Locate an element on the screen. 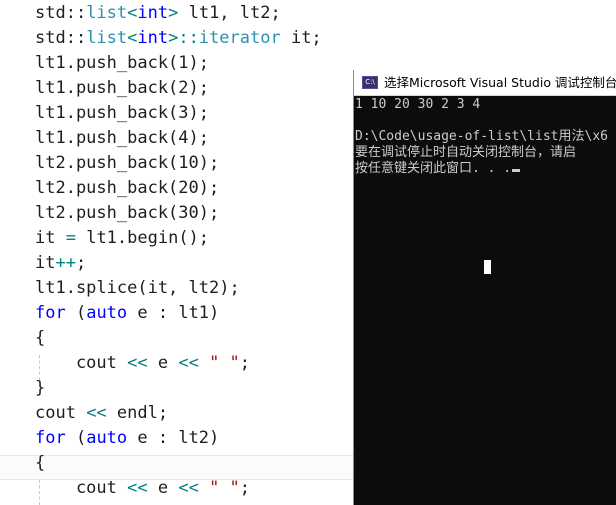 The image size is (616, 505). code-token: lt2.push_back(20); is located at coordinates (127, 188).